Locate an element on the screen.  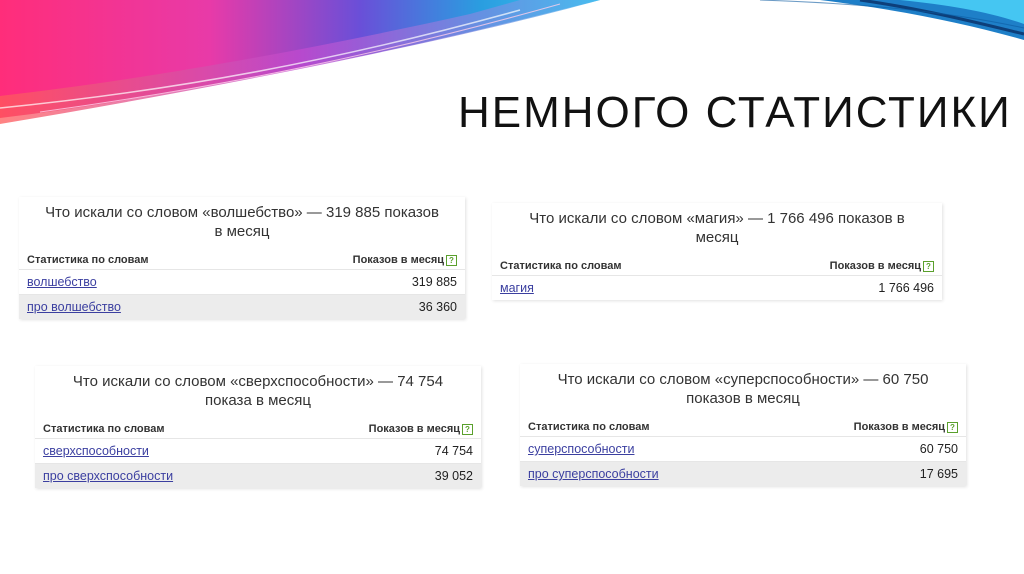
show-count: 39 052 is located at coordinates (453, 476).